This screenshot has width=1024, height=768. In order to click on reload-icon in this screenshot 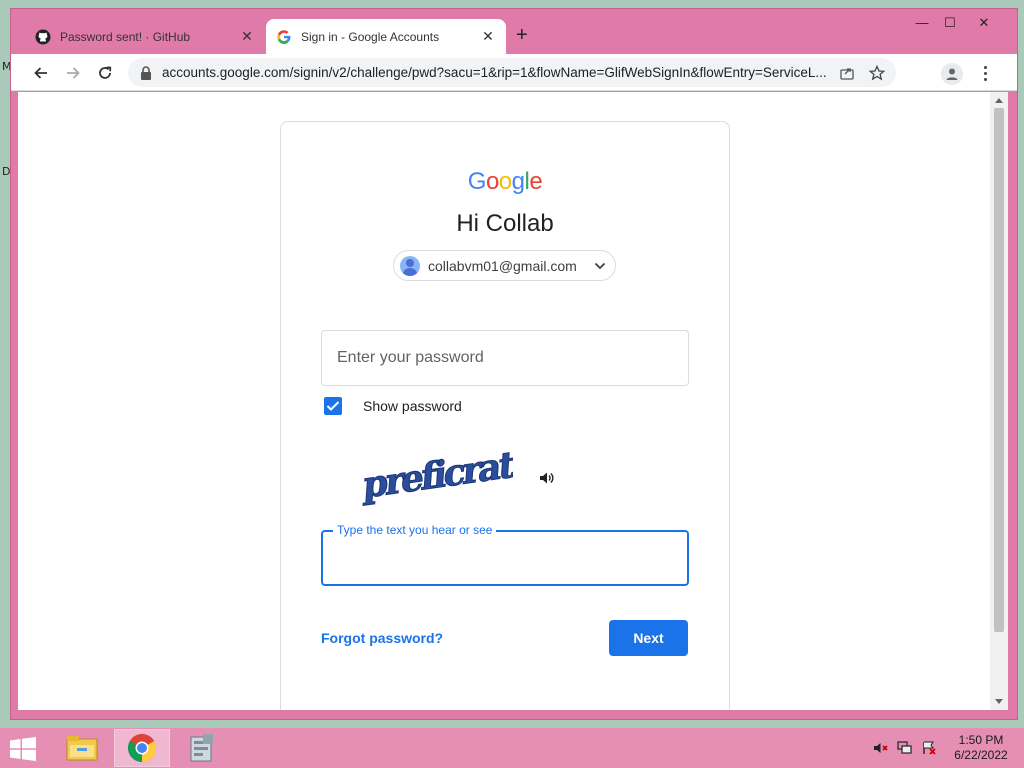, I will do `click(105, 73)`.